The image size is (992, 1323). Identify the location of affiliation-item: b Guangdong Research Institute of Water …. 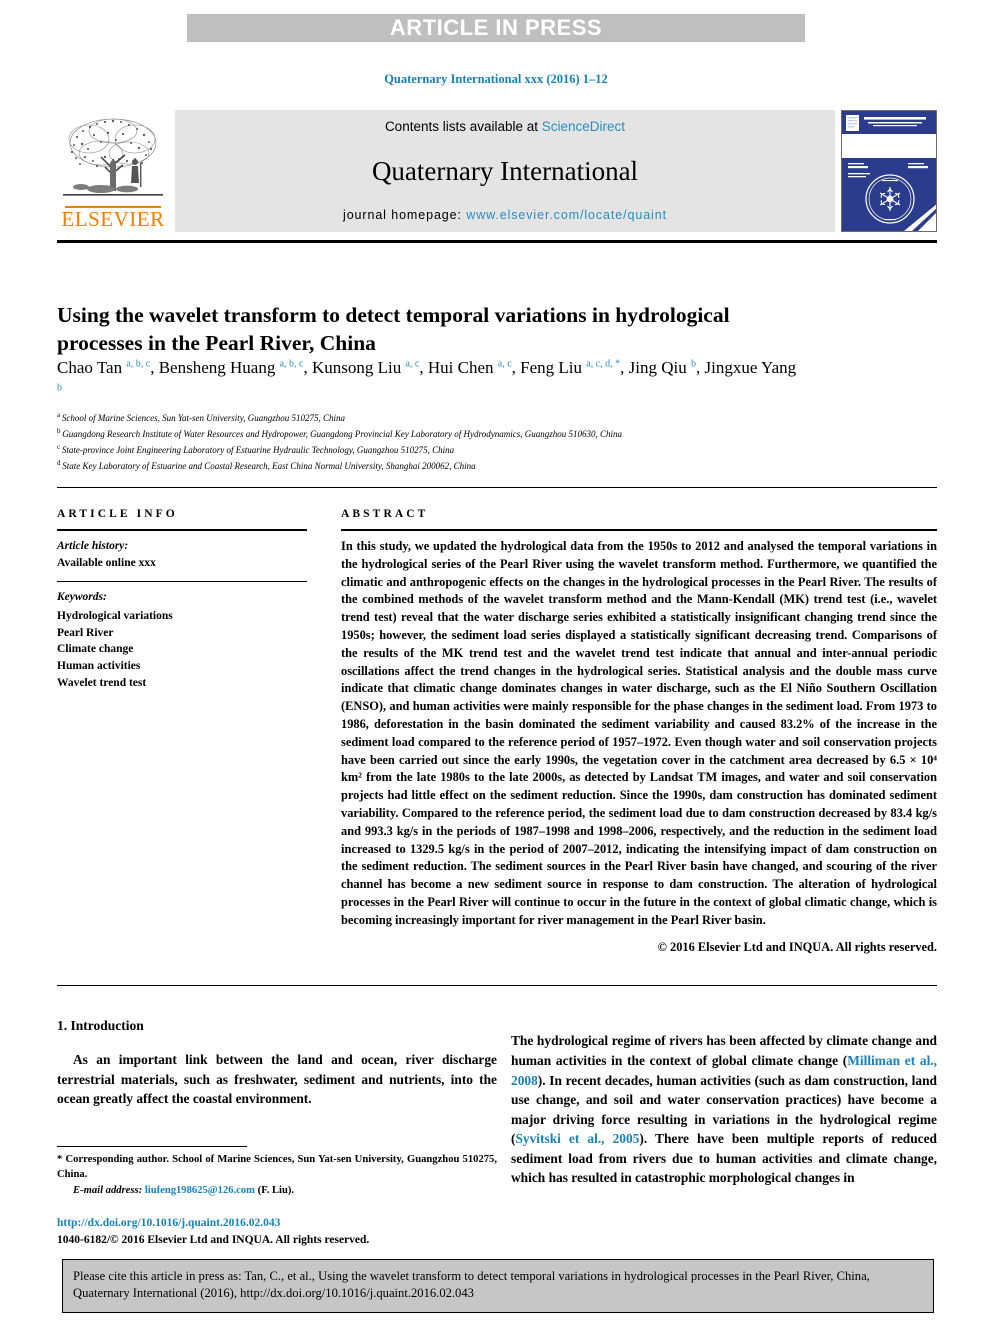
(497, 434).